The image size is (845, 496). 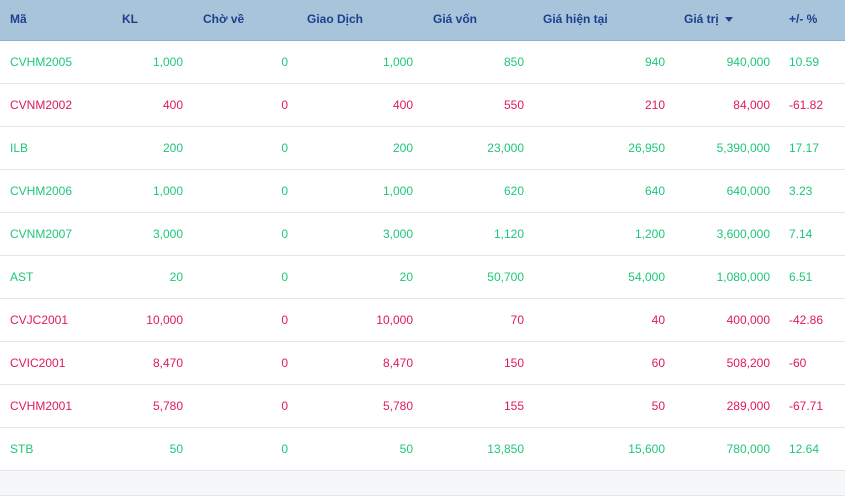 I want to click on cell-ma: CVHM2001, so click(x=41, y=406).